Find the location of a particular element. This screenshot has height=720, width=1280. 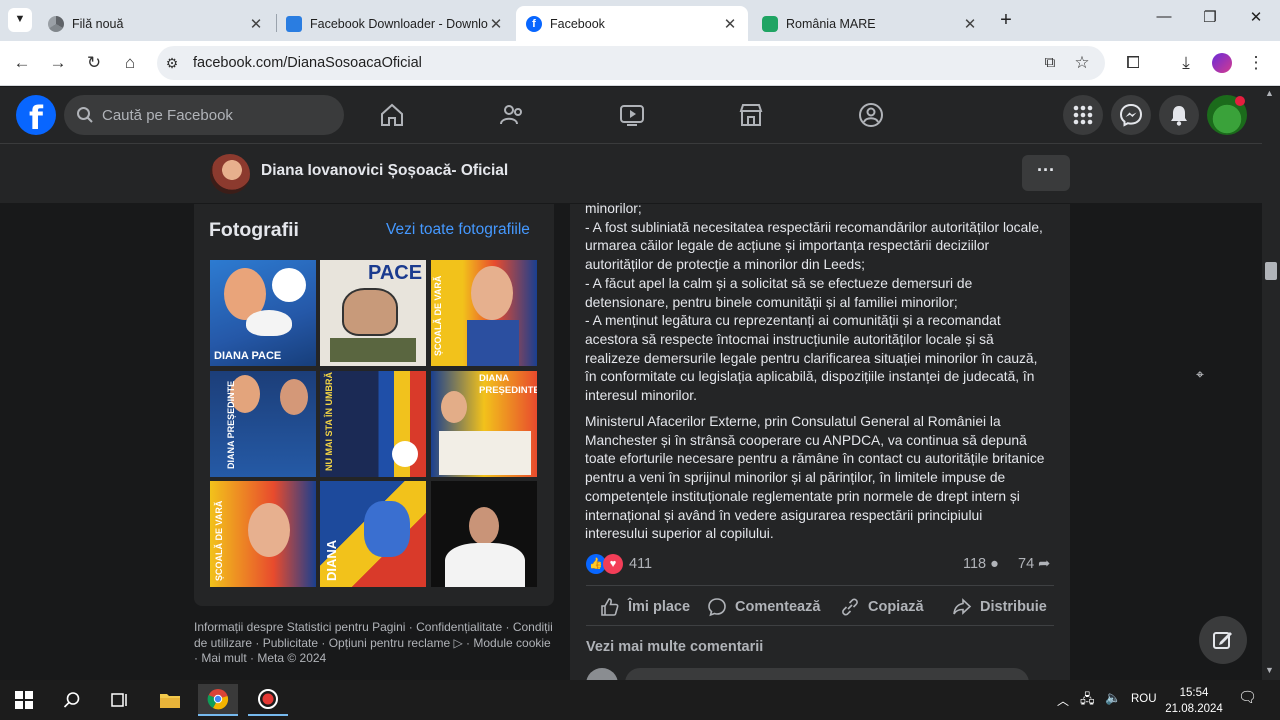

photo-caption: ȘCOALĂ DE VARĂ is located at coordinates (438, 315).